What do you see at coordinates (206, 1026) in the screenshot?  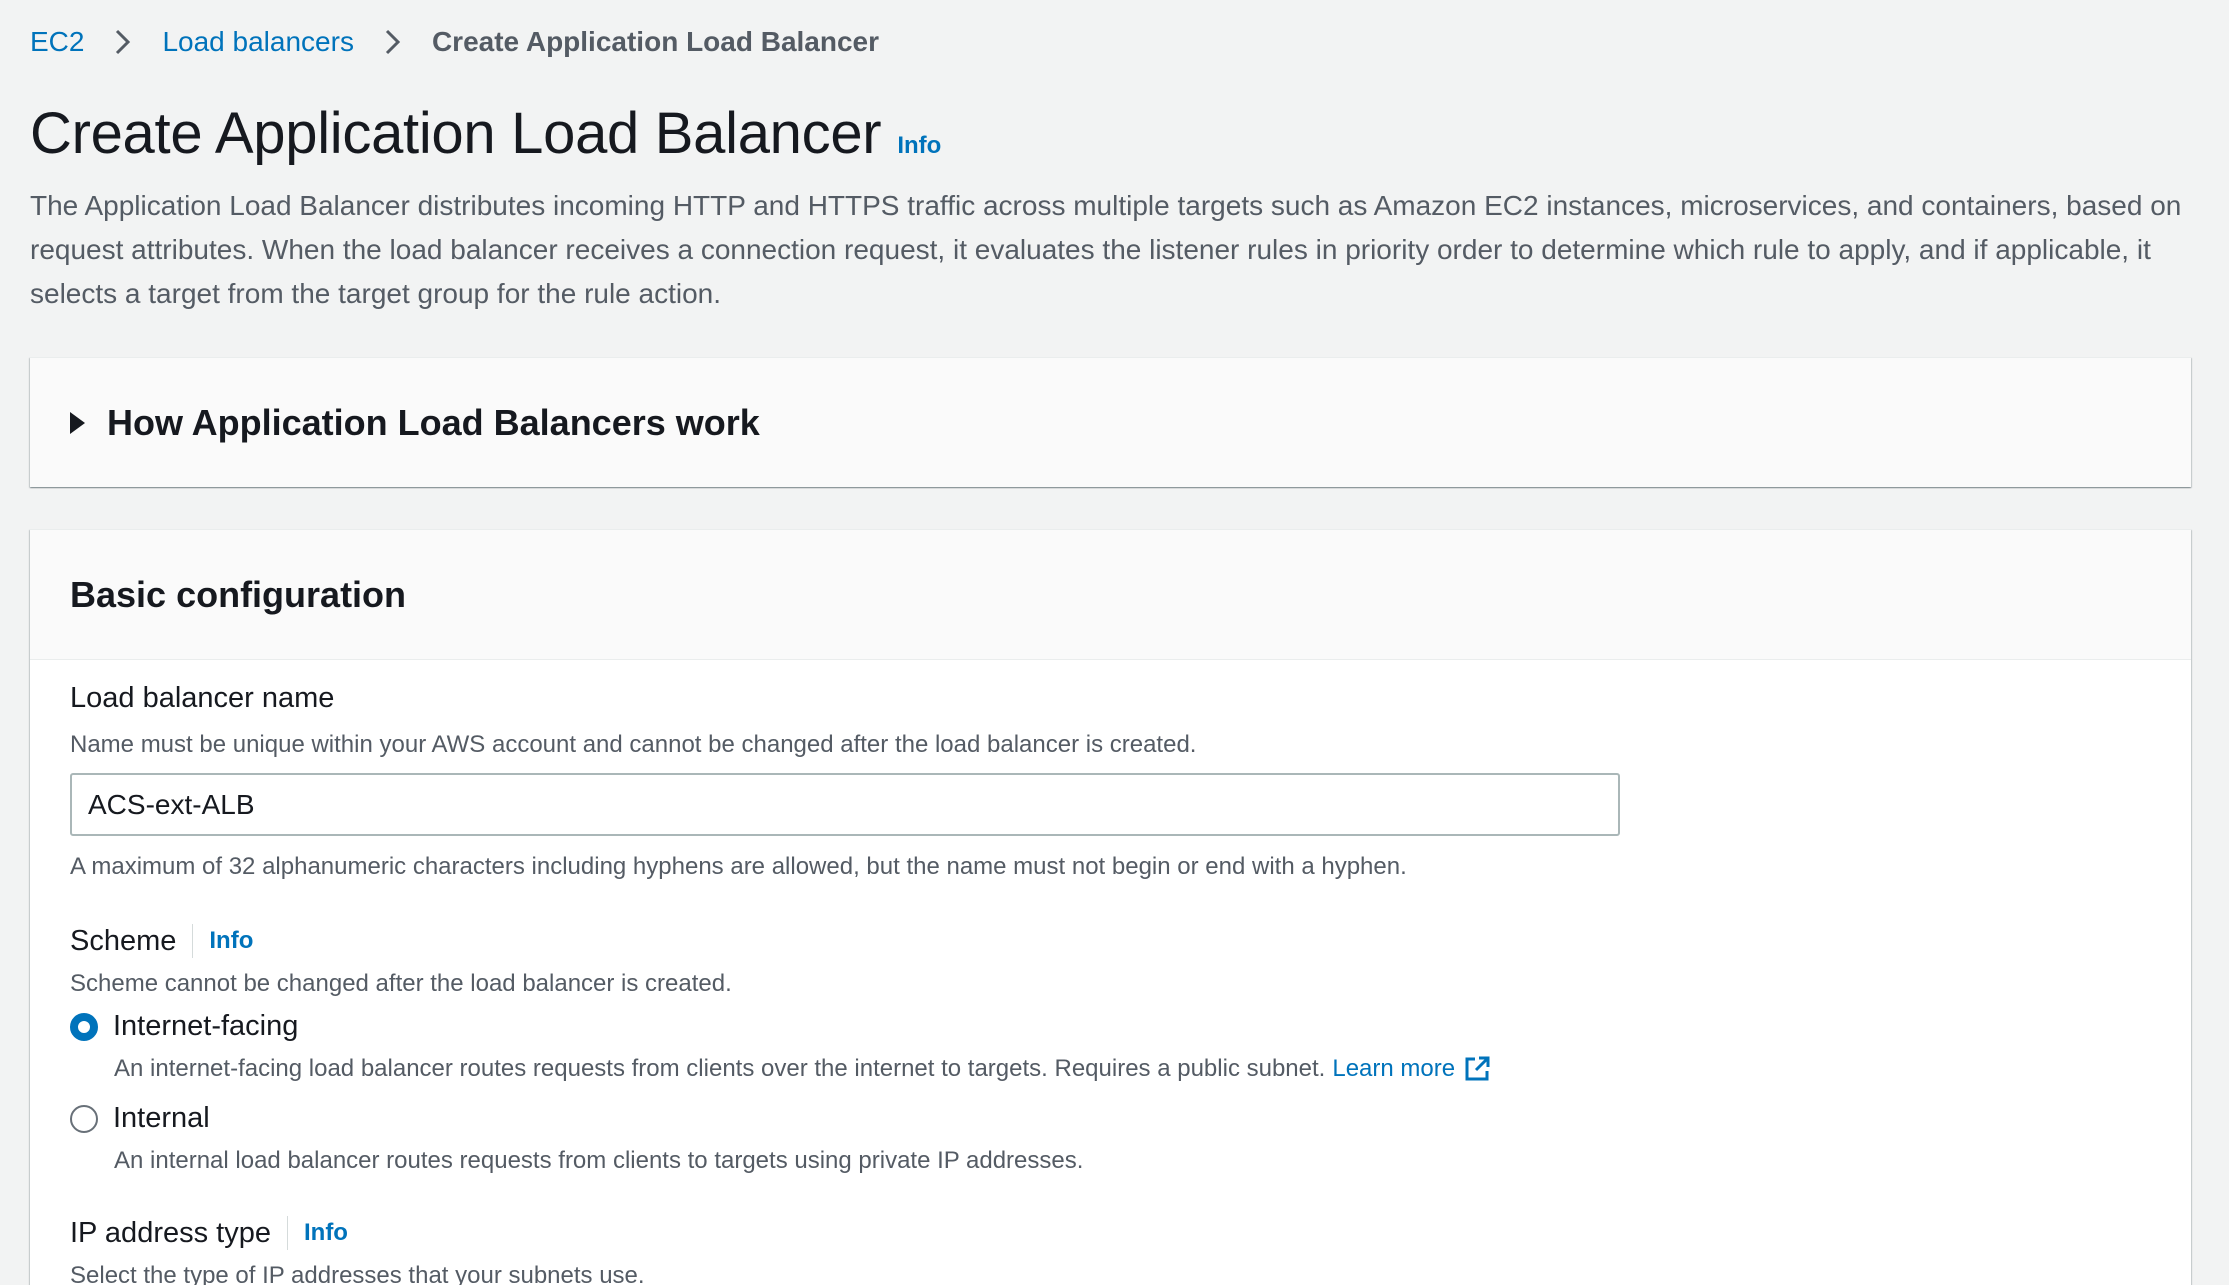 I see `internet-facing-label: Internet-facing` at bounding box center [206, 1026].